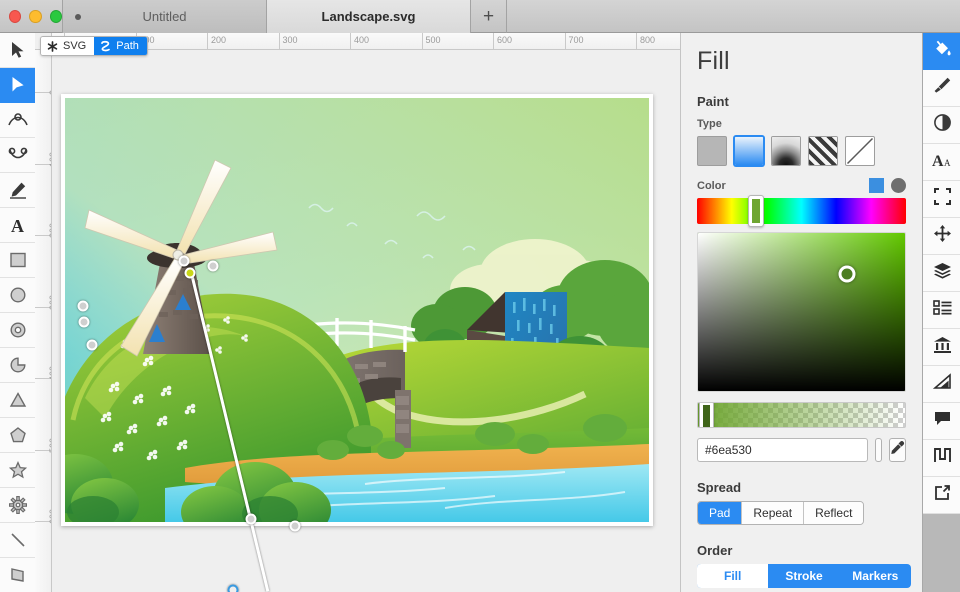 The height and width of the screenshot is (592, 960). Describe the element at coordinates (847, 274) in the screenshot. I see `sv-picker-cursor` at that location.